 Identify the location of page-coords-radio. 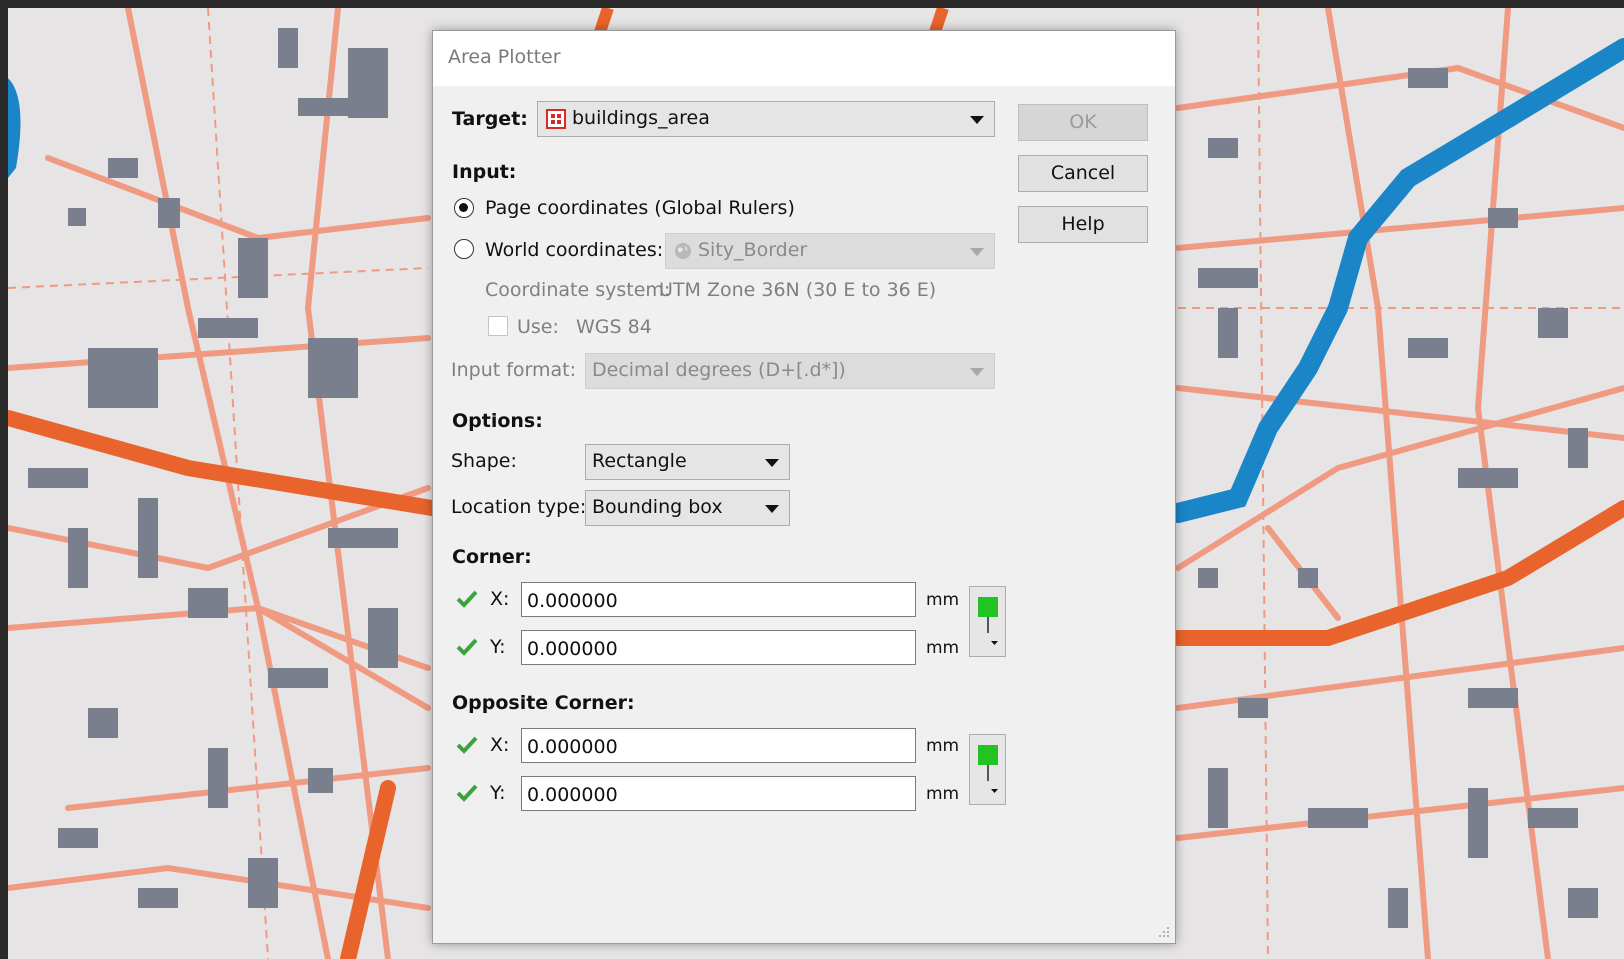
(464, 208).